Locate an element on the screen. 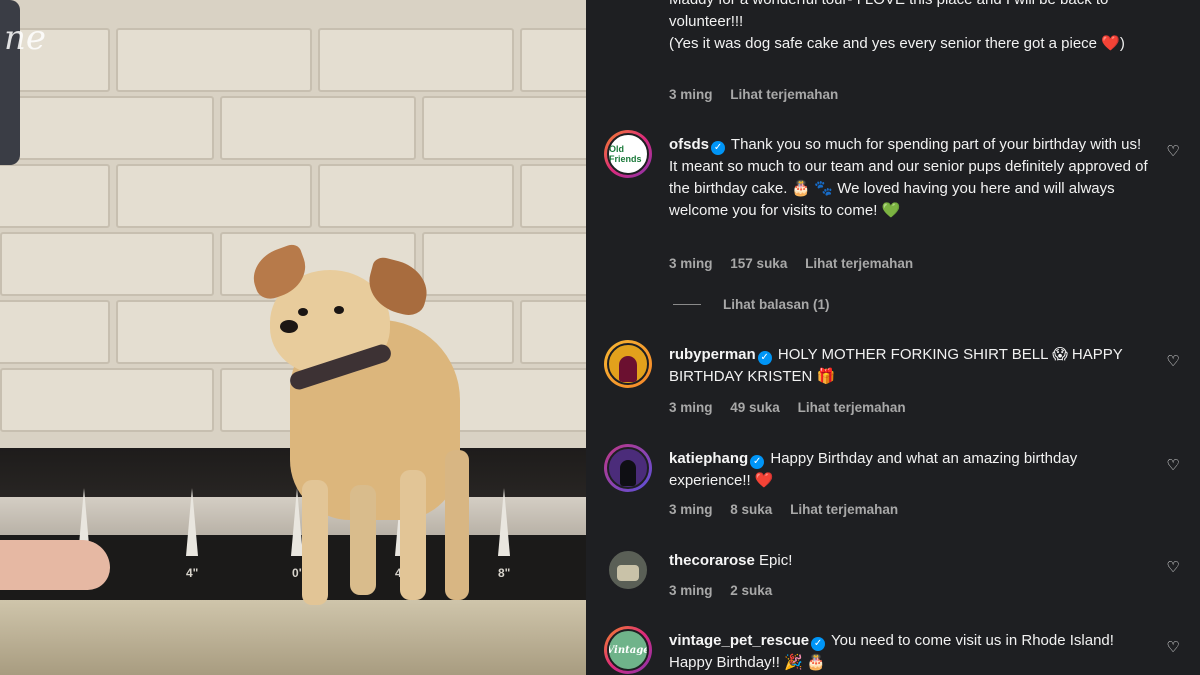 The height and width of the screenshot is (675, 1200). ruler-marker is located at coordinates (192, 522).